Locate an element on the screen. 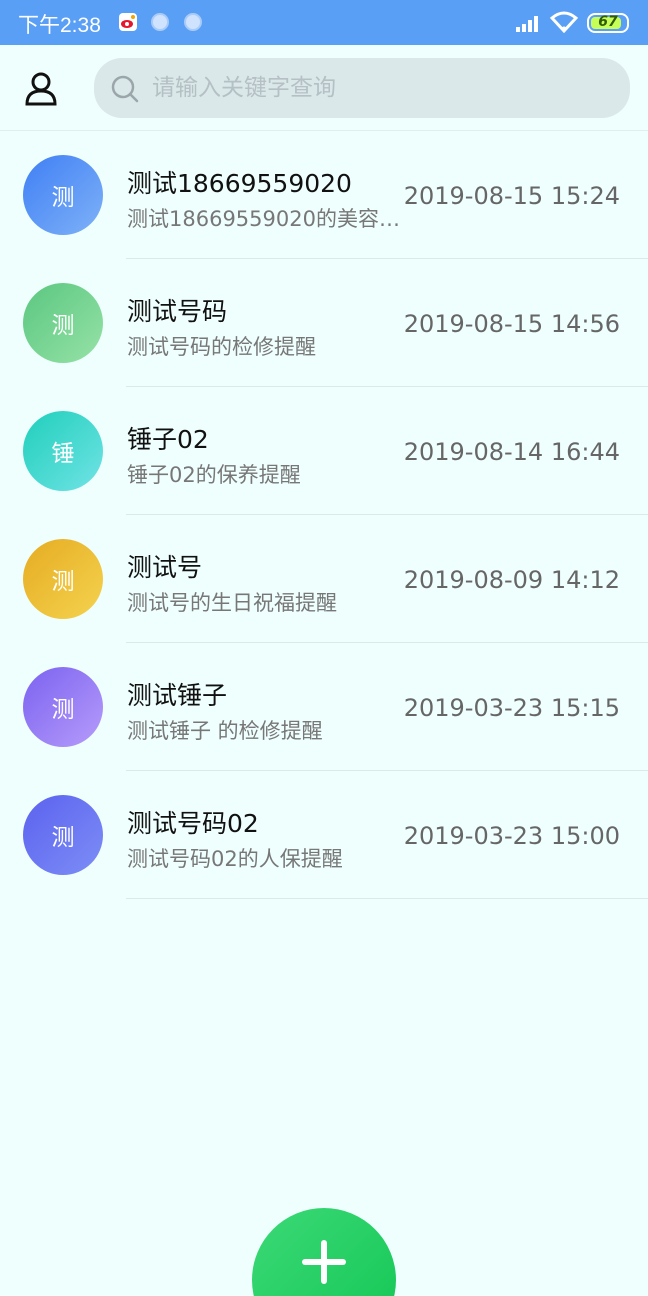 This screenshot has height=1296, width=648. item-time: 2019-08-09 14:12 is located at coordinates (511, 580).